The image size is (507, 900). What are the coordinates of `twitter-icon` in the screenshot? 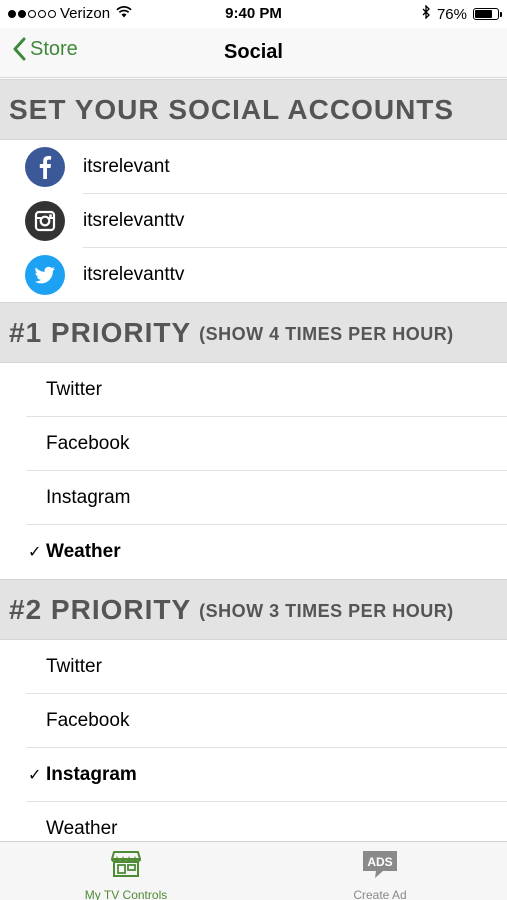 It's located at (45, 275).